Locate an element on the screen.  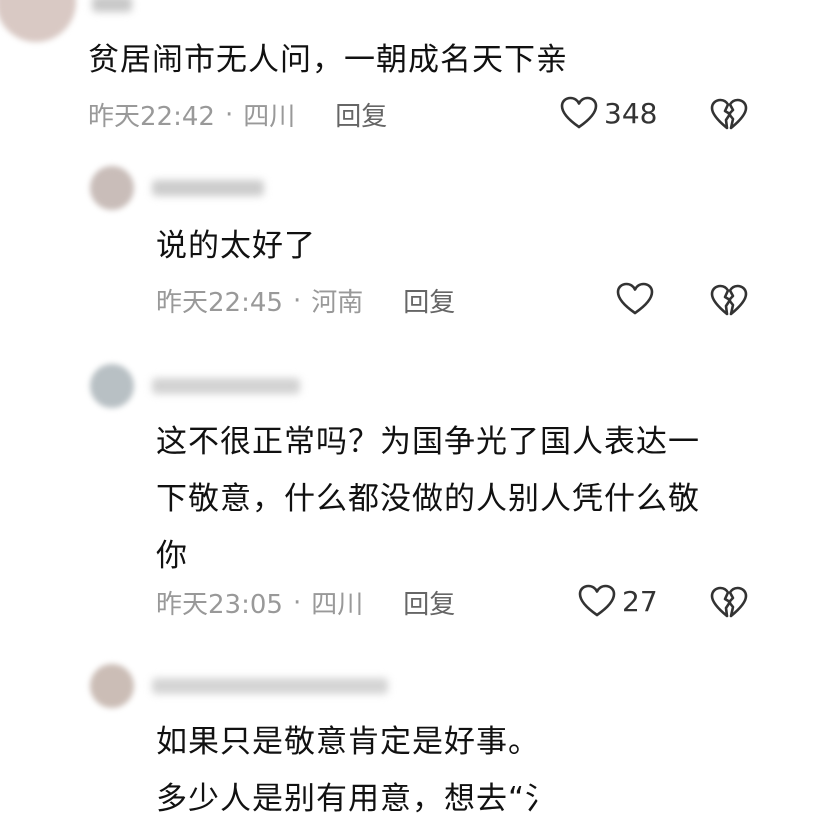
like-count: 27 is located at coordinates (640, 601).